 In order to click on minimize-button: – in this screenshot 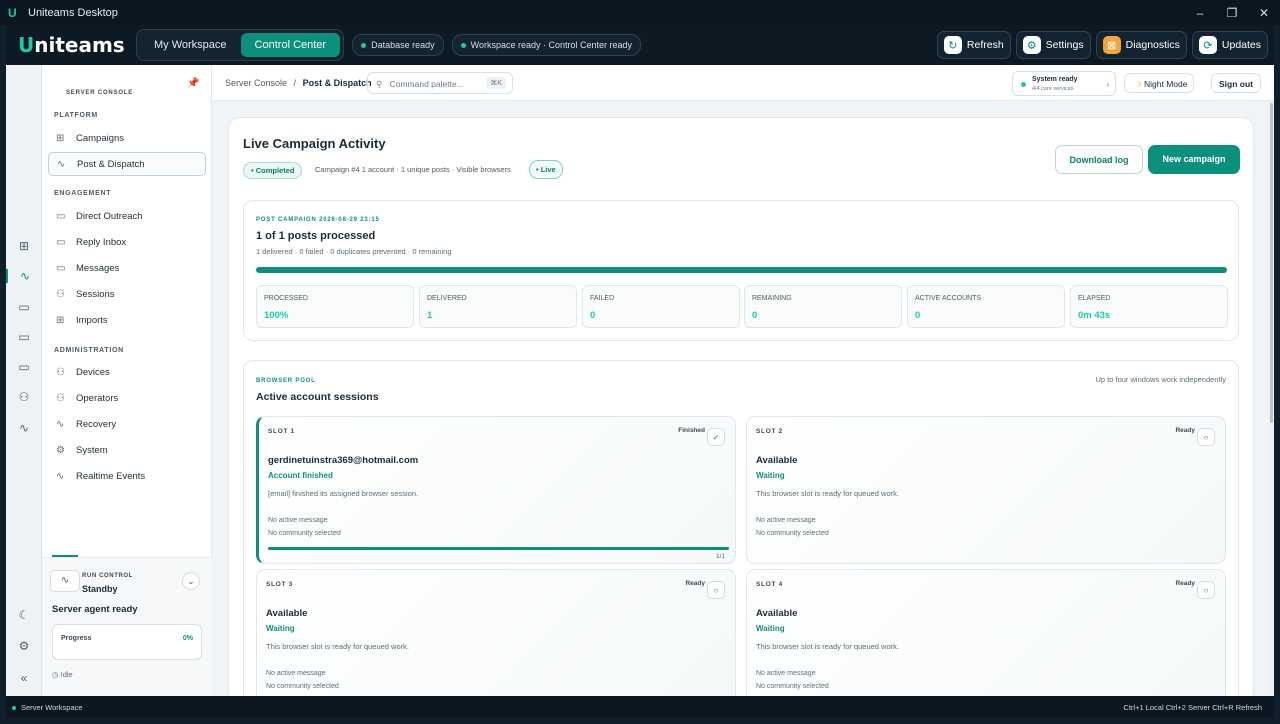, I will do `click(1200, 13)`.